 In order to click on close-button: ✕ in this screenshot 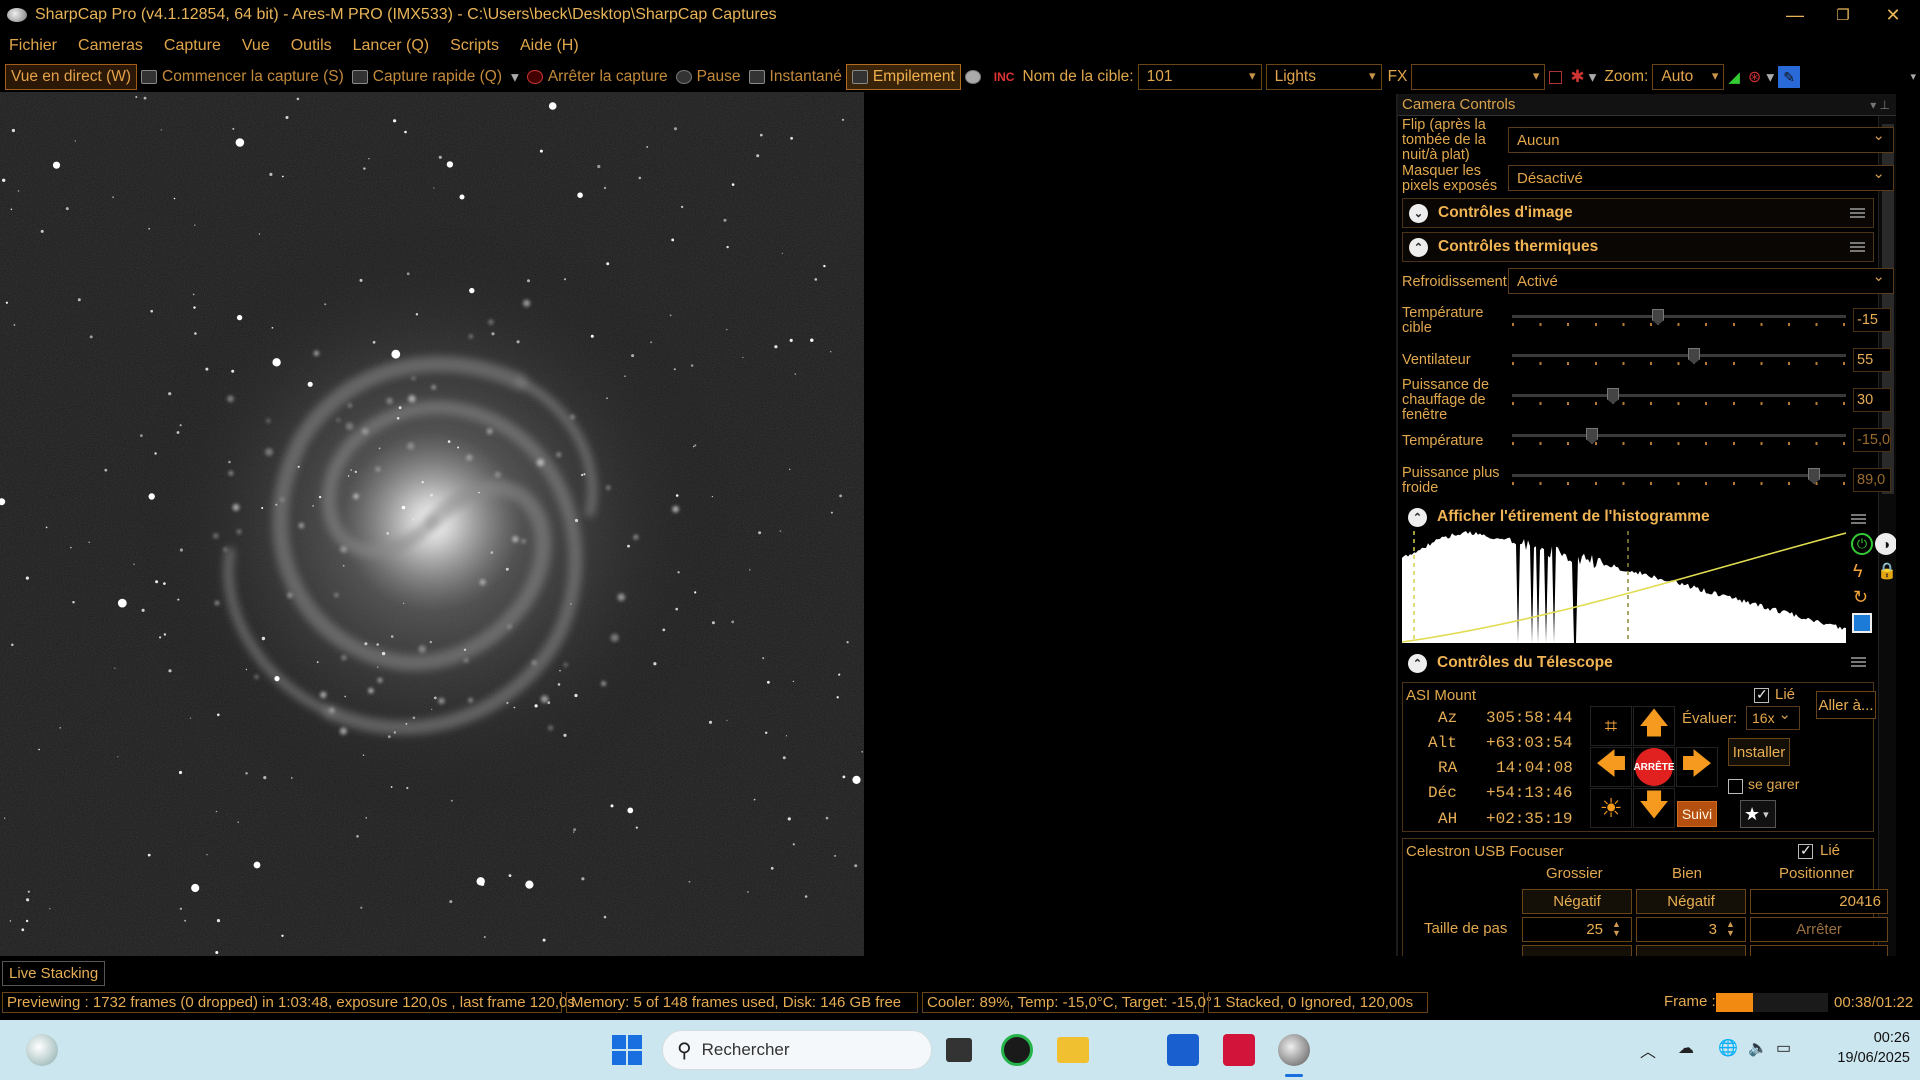, I will do `click(1893, 15)`.